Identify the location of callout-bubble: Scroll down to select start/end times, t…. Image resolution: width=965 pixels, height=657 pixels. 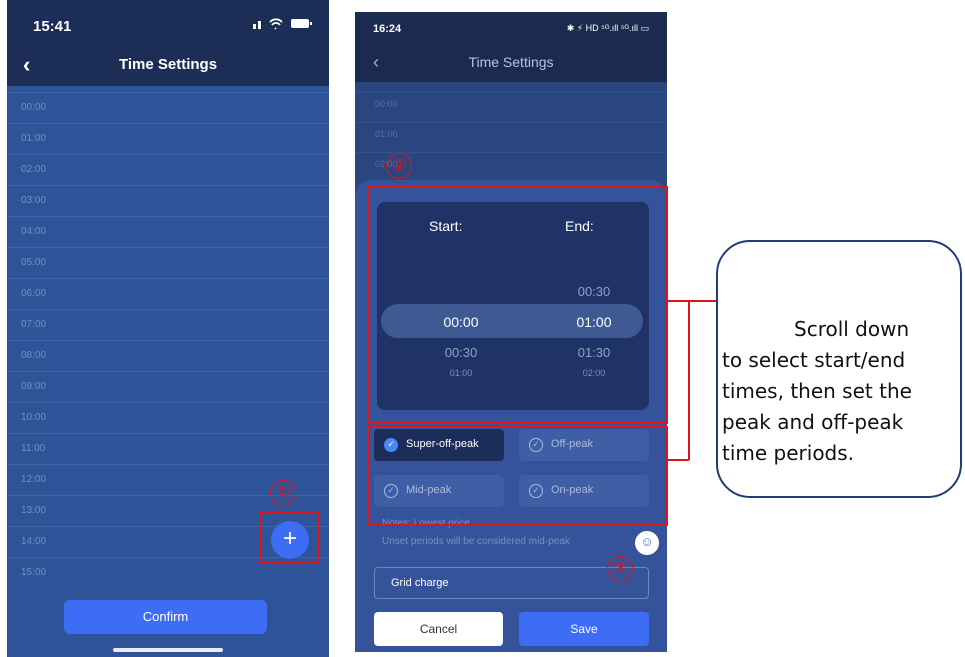
(839, 369).